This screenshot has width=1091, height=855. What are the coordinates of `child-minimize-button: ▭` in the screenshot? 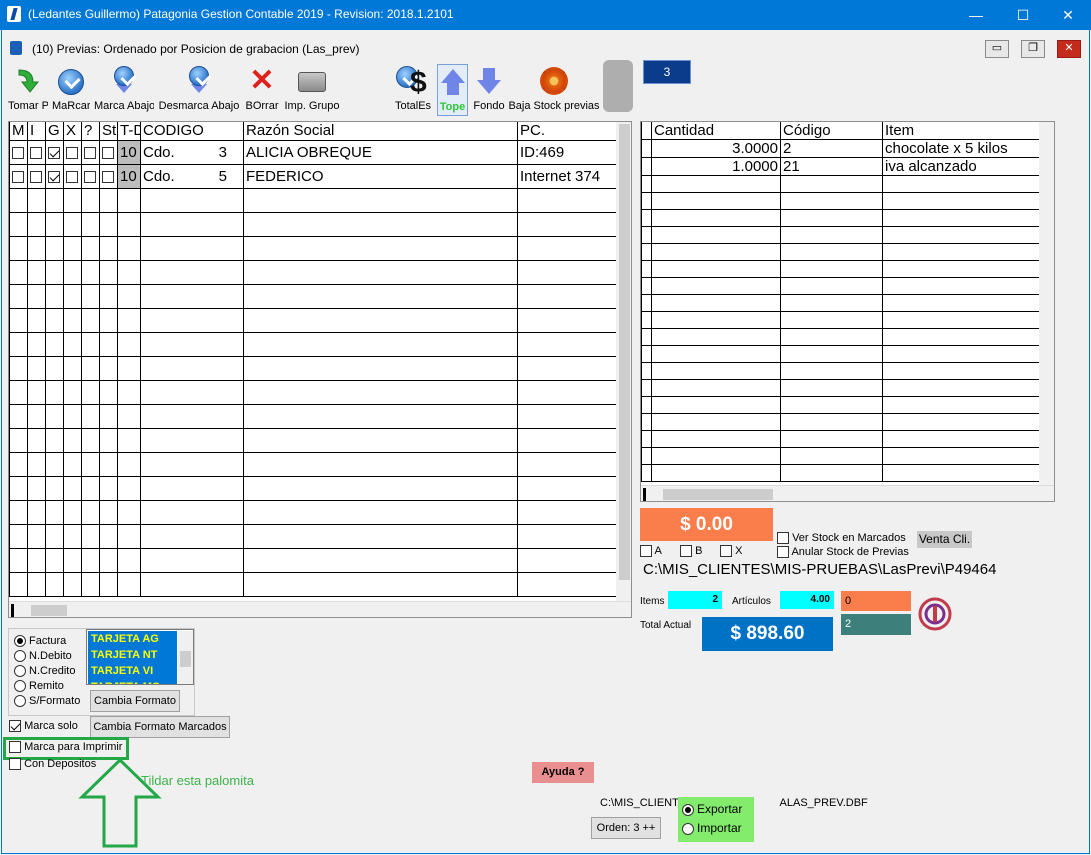 It's located at (997, 49).